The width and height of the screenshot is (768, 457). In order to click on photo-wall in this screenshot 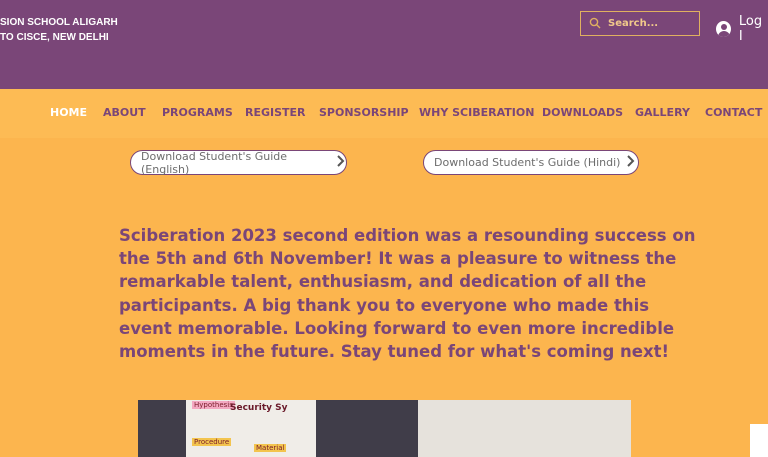, I will do `click(524, 428)`.